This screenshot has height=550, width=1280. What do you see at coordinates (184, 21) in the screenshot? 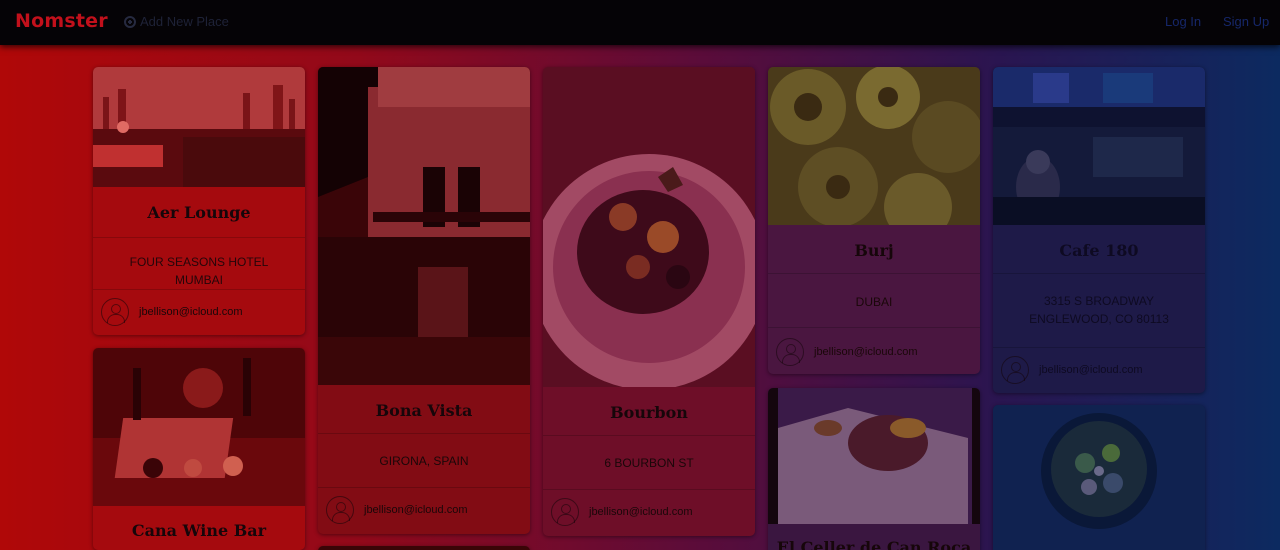
I see `add-new-place-label: Add New Place` at bounding box center [184, 21].